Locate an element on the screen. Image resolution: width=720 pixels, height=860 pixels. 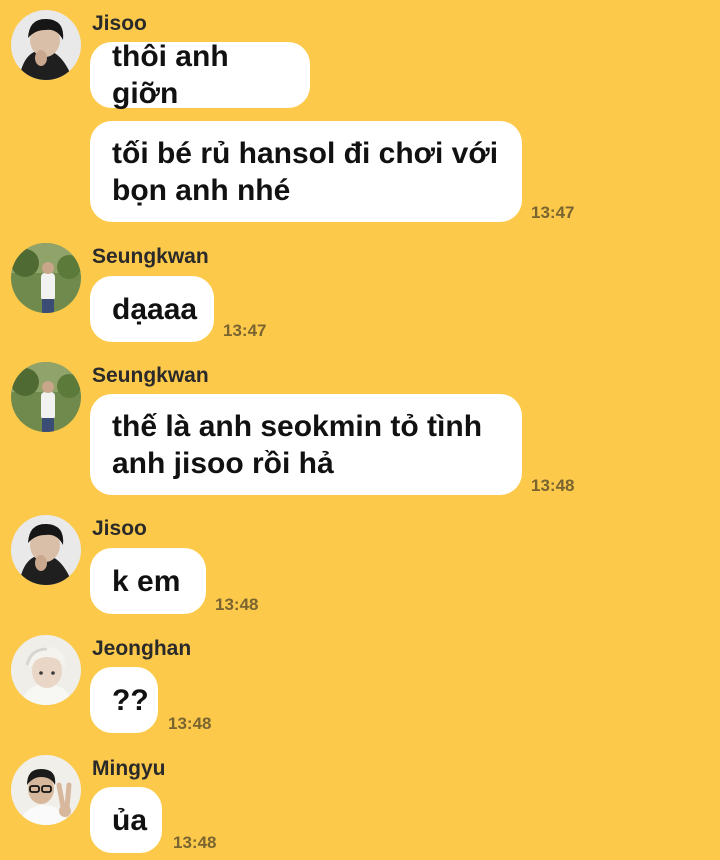
mingyu-avatar is located at coordinates (46, 790).